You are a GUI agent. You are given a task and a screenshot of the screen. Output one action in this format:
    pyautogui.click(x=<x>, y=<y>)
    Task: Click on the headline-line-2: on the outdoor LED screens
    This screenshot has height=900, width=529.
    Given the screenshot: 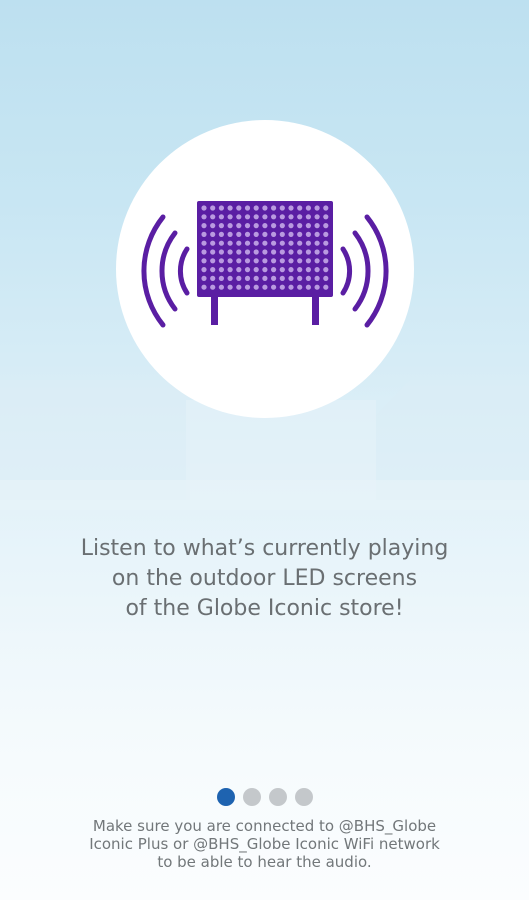 What is the action you would take?
    pyautogui.click(x=264, y=578)
    